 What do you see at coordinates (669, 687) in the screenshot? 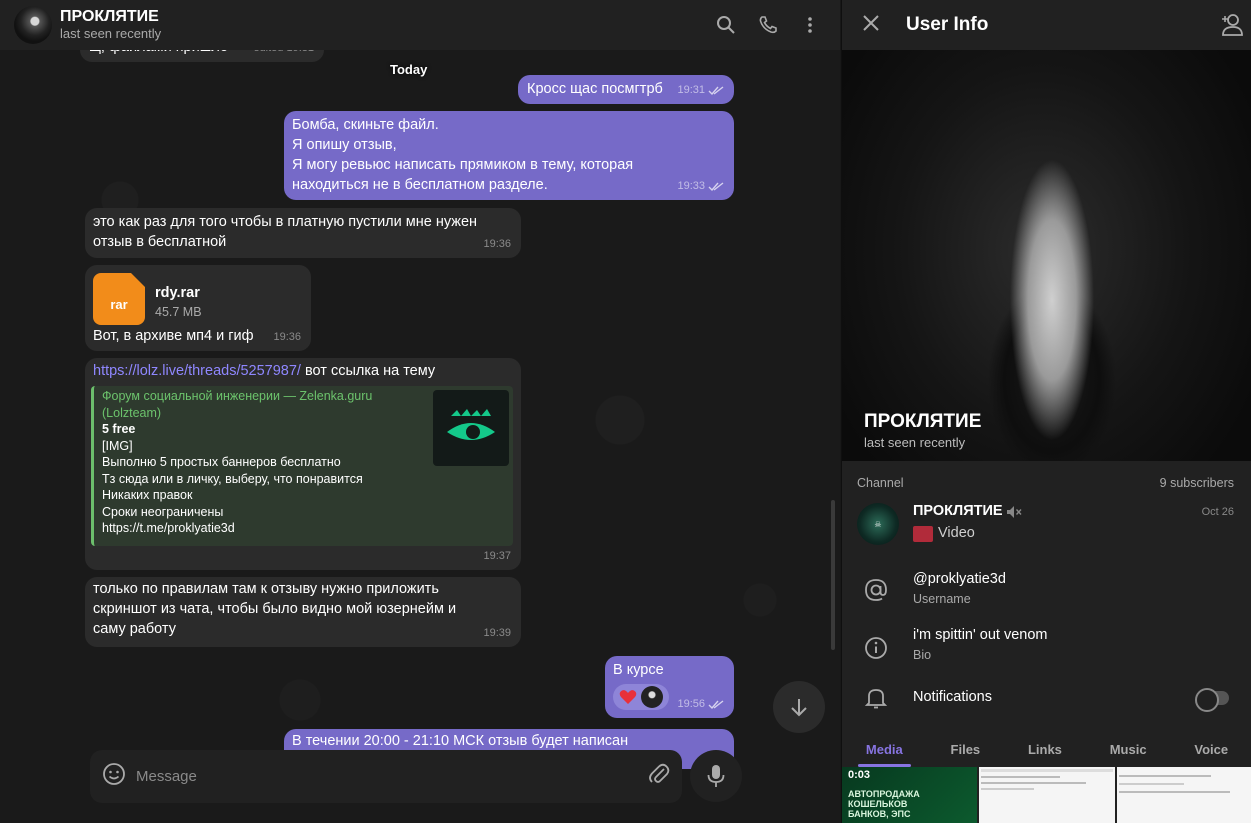
I see `message-bubble: В курсе 19:56` at bounding box center [669, 687].